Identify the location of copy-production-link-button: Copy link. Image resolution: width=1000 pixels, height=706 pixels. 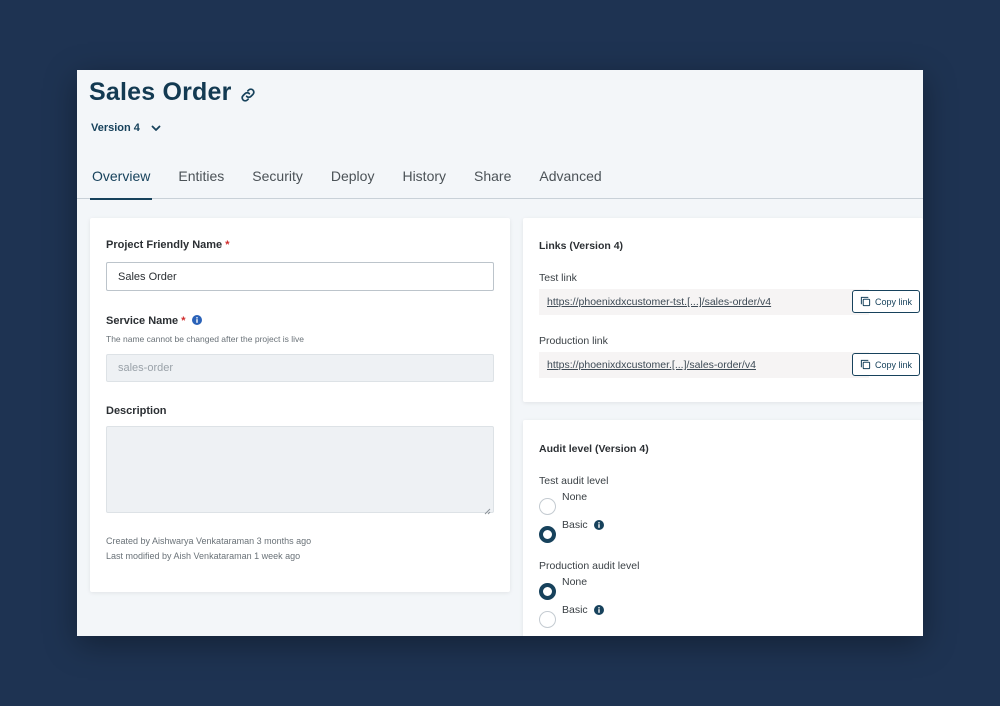
(886, 364).